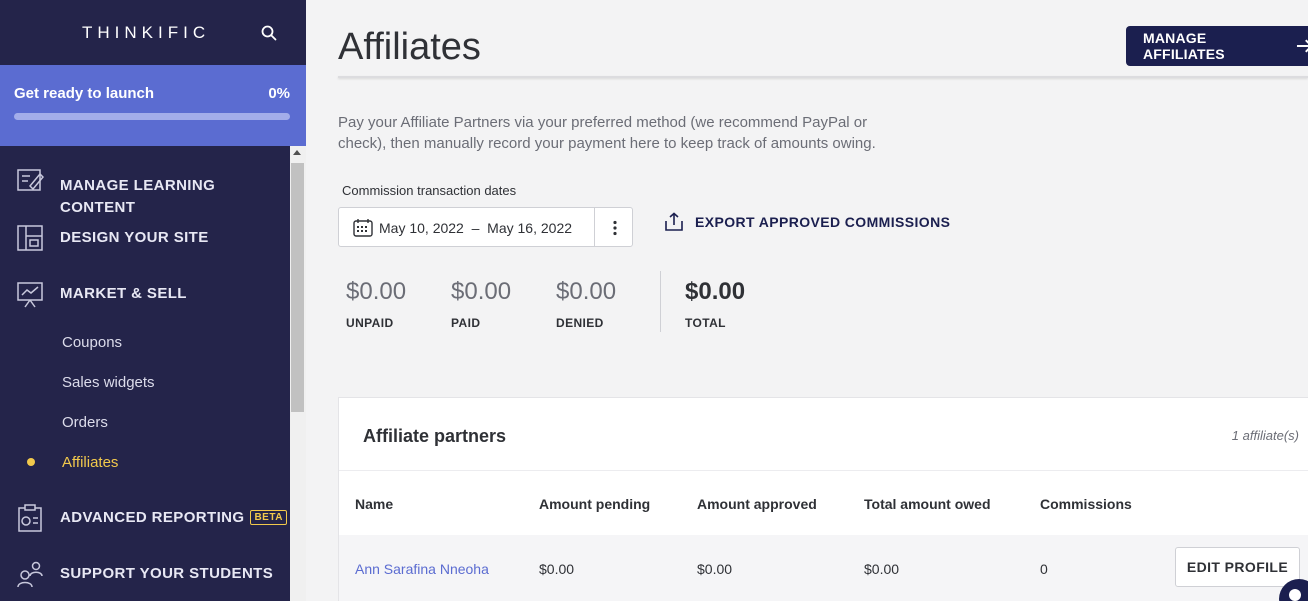 This screenshot has height=601, width=1308. What do you see at coordinates (615, 228) in the screenshot?
I see `more-options-icon` at bounding box center [615, 228].